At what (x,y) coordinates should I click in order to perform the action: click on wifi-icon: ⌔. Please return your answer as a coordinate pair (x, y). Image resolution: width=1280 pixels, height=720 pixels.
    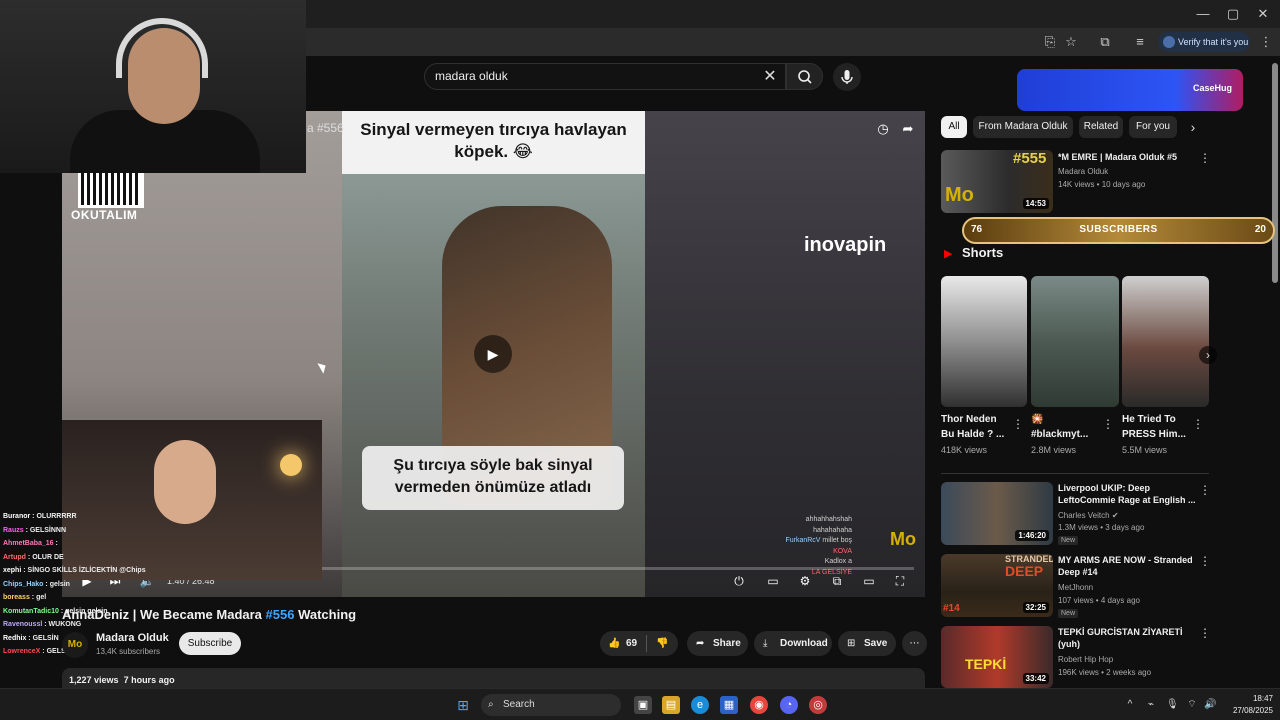
    Looking at the image, I should click on (1192, 705).